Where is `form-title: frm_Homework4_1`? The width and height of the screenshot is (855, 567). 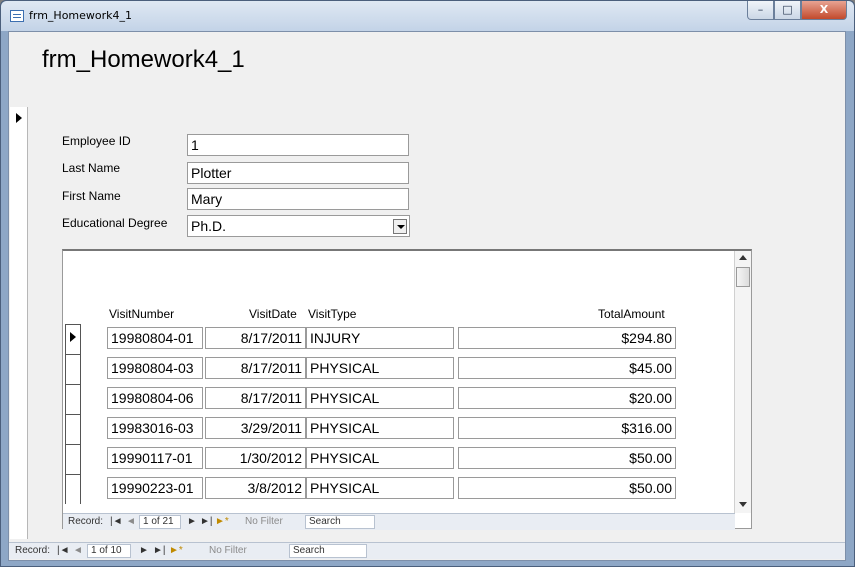 form-title: frm_Homework4_1 is located at coordinates (143, 59).